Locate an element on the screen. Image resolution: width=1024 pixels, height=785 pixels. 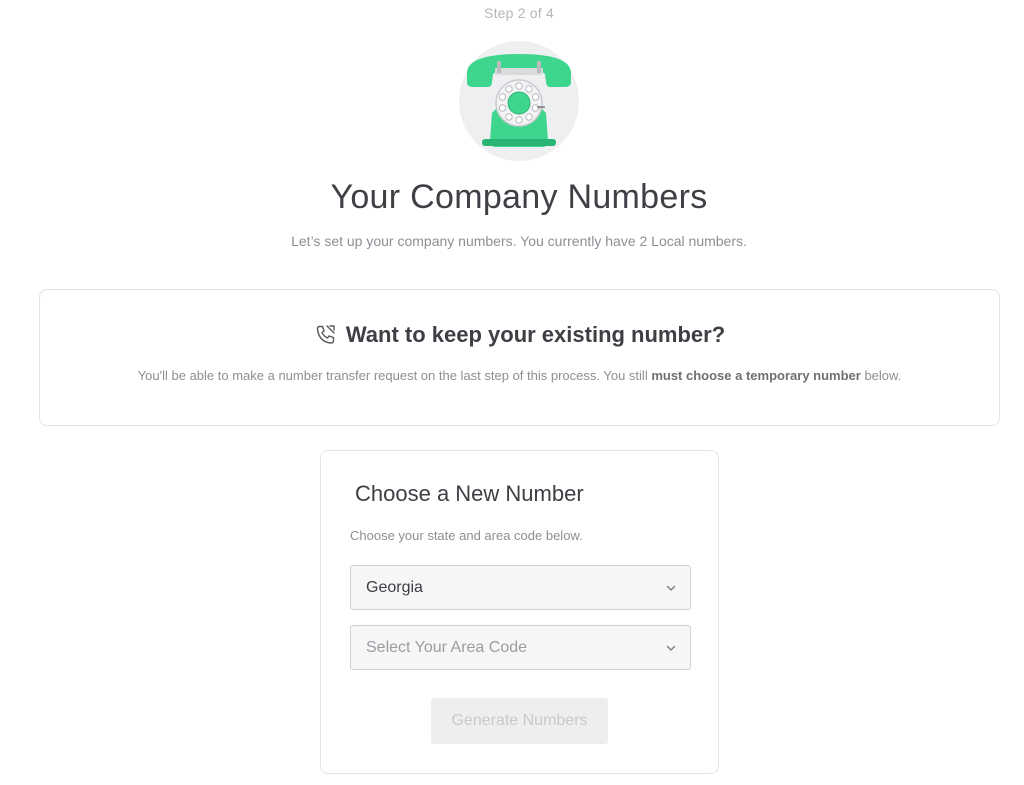
state-select-value: Georgia is located at coordinates (394, 587).